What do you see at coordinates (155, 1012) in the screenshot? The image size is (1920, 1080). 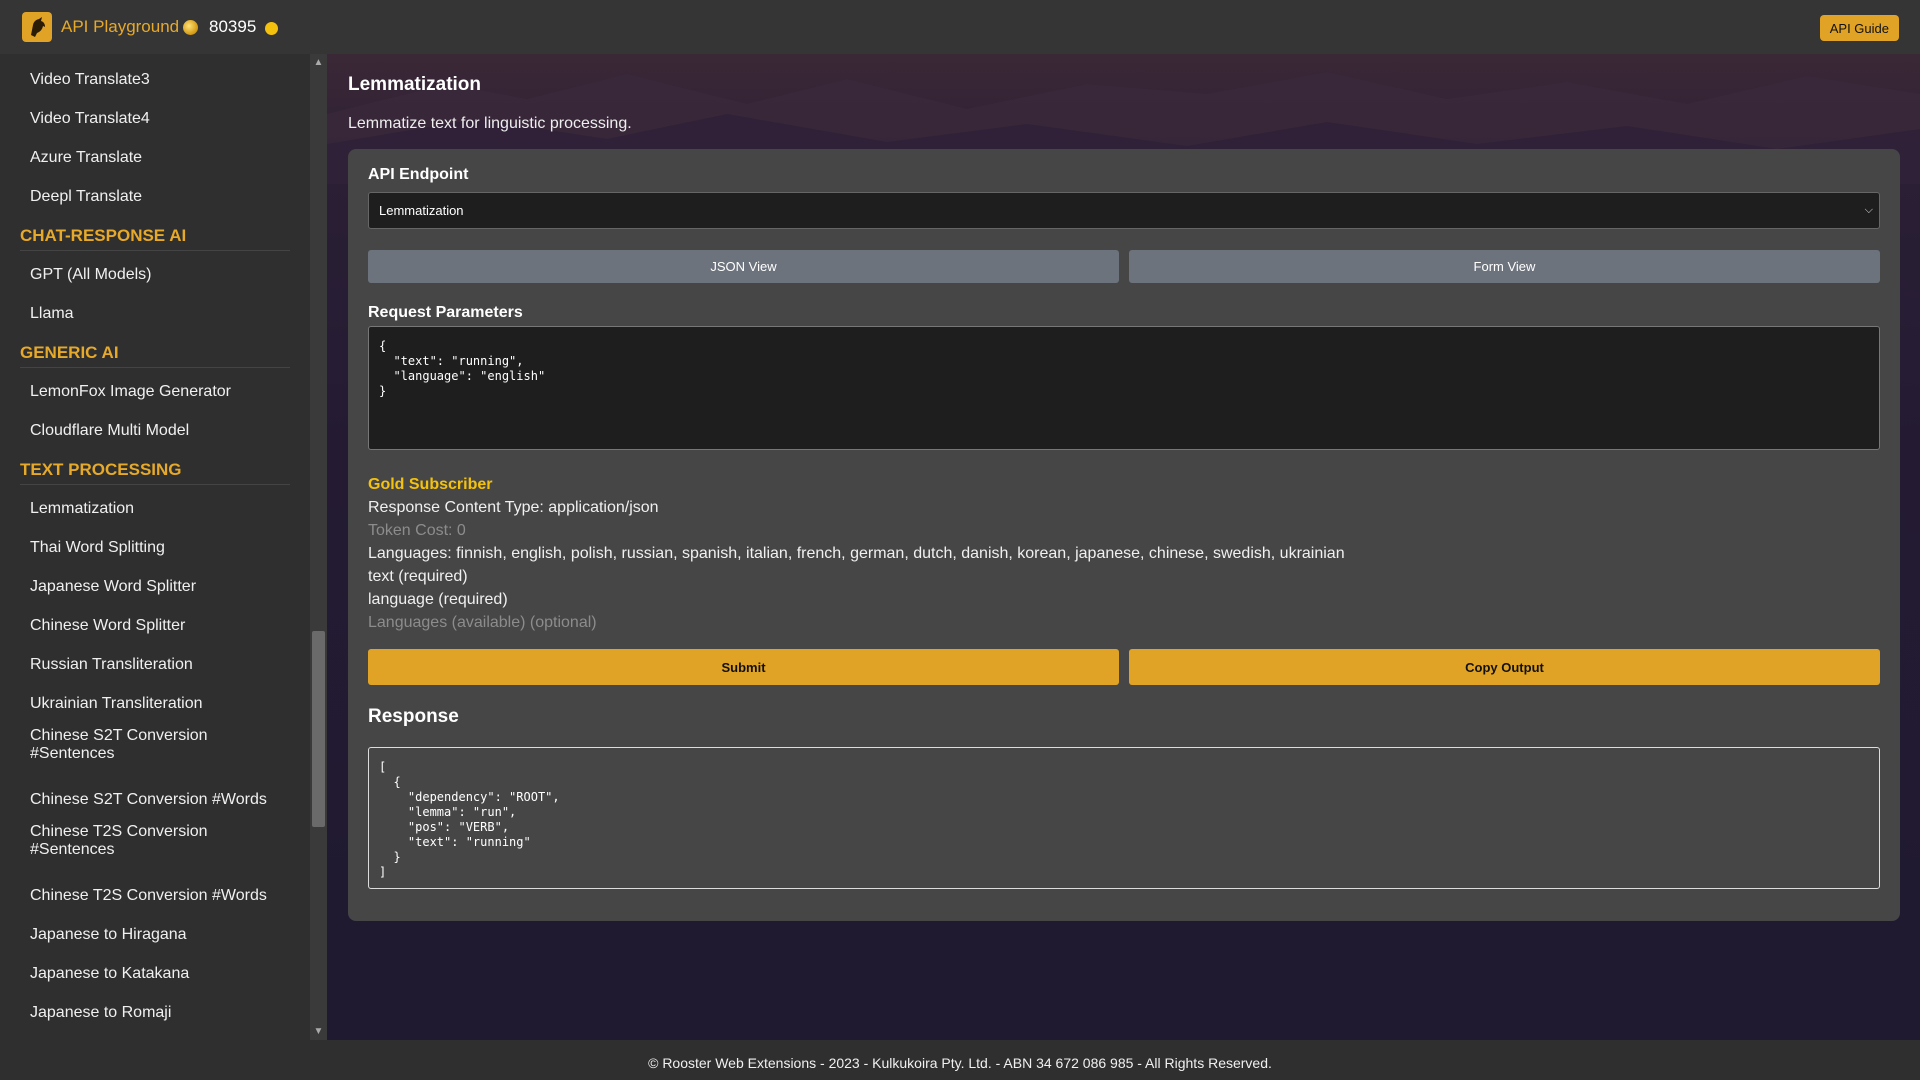 I see `sidebar-item-japanese-to-romaji: Japanese to Romaji` at bounding box center [155, 1012].